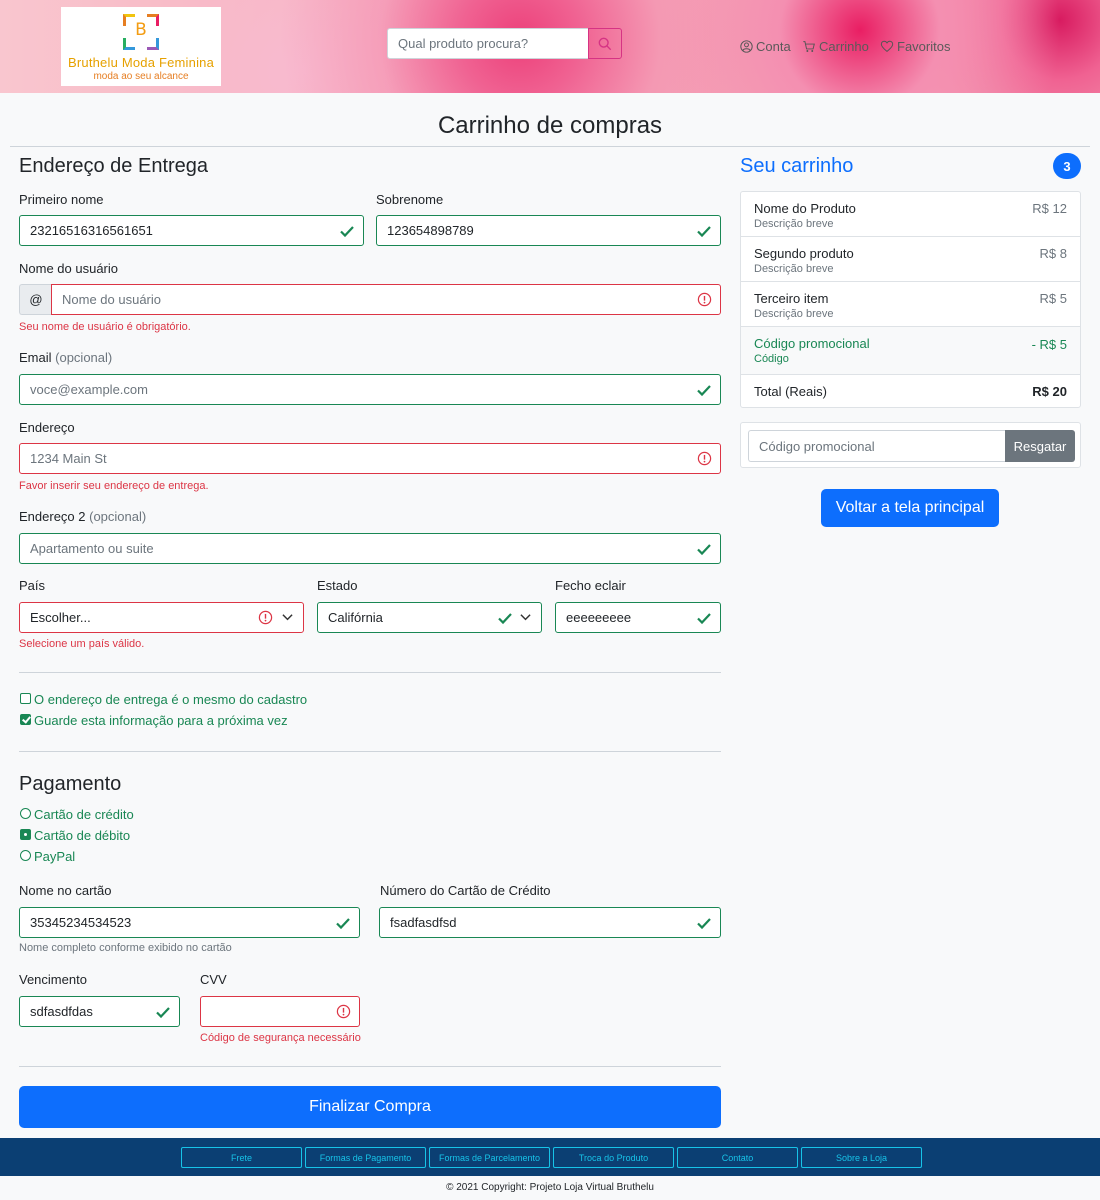 This screenshot has height=1200, width=1100. What do you see at coordinates (386, 299) in the screenshot?
I see `username-field: Nome do usuário` at bounding box center [386, 299].